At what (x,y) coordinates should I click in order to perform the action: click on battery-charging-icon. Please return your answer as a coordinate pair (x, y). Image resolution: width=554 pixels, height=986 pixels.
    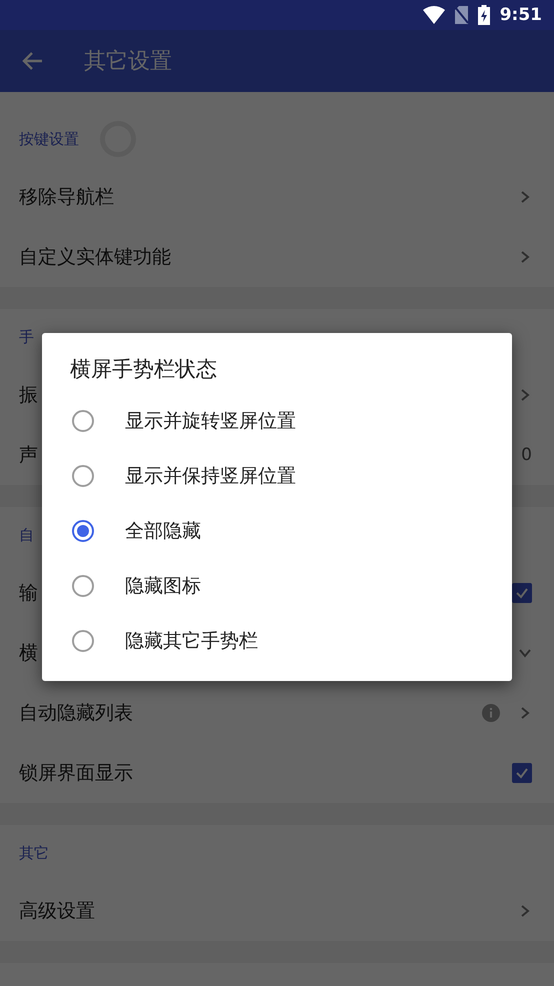
    Looking at the image, I should click on (484, 15).